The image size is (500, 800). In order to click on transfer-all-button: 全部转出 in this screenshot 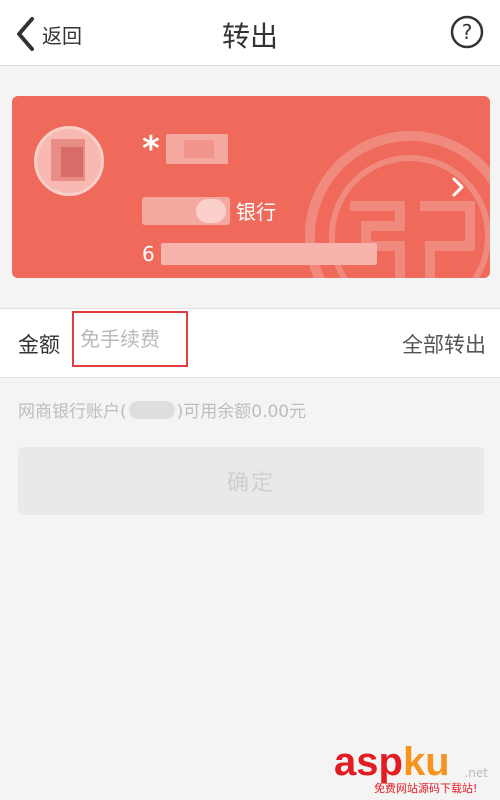, I will do `click(444, 344)`.